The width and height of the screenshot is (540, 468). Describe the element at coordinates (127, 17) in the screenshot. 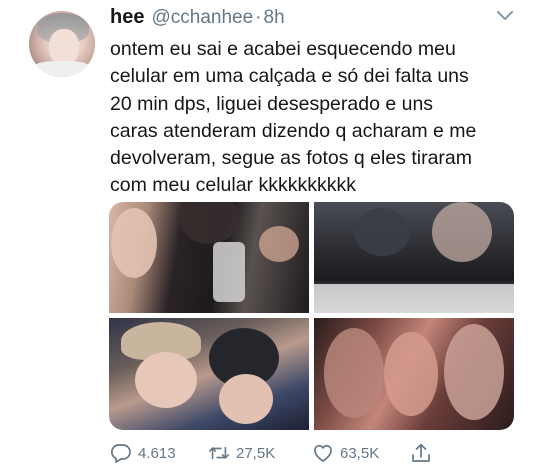

I see `author-name: hee` at that location.